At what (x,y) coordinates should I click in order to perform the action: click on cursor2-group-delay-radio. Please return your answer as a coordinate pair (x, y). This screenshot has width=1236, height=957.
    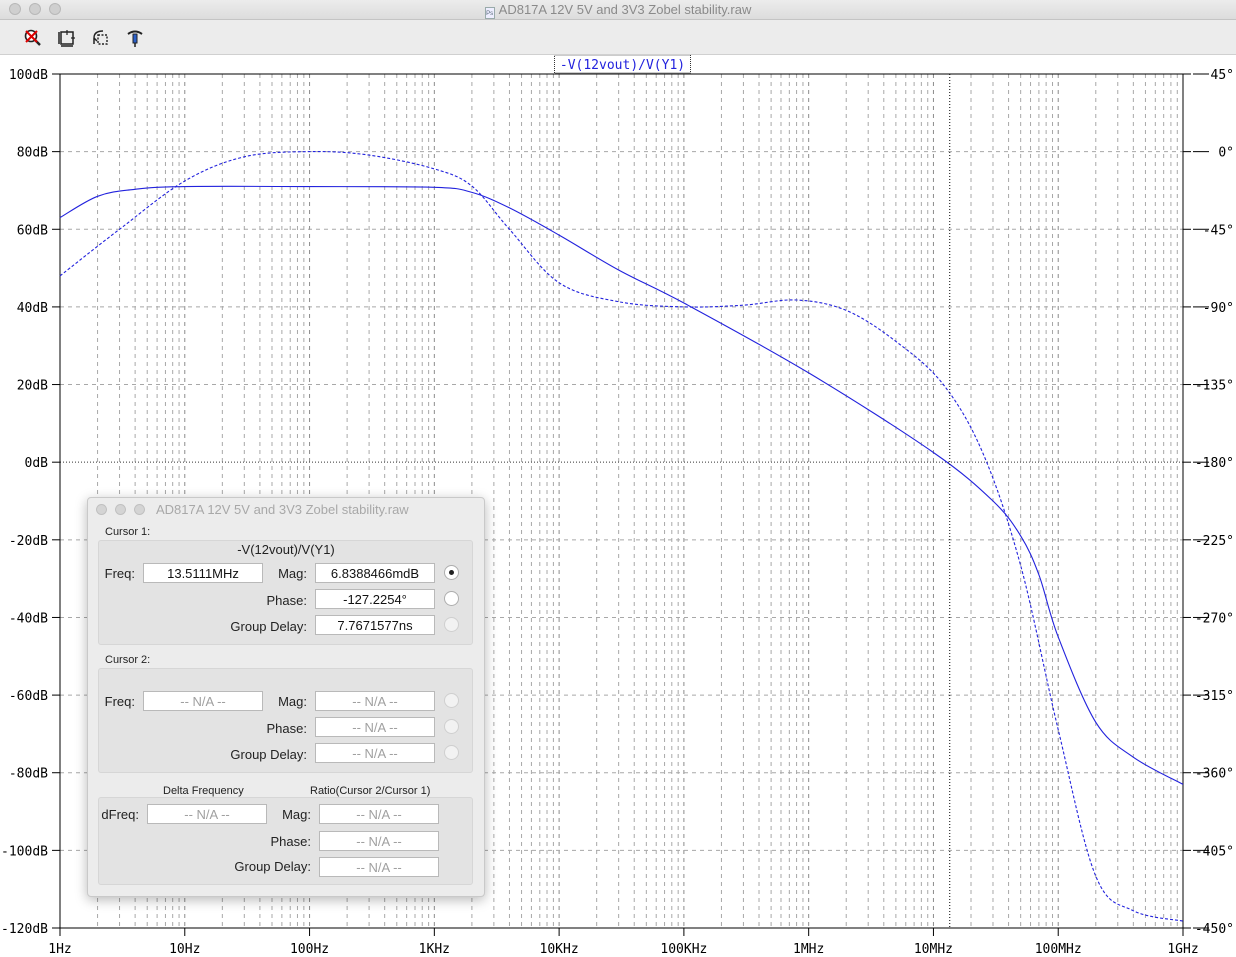
    Looking at the image, I should click on (451, 752).